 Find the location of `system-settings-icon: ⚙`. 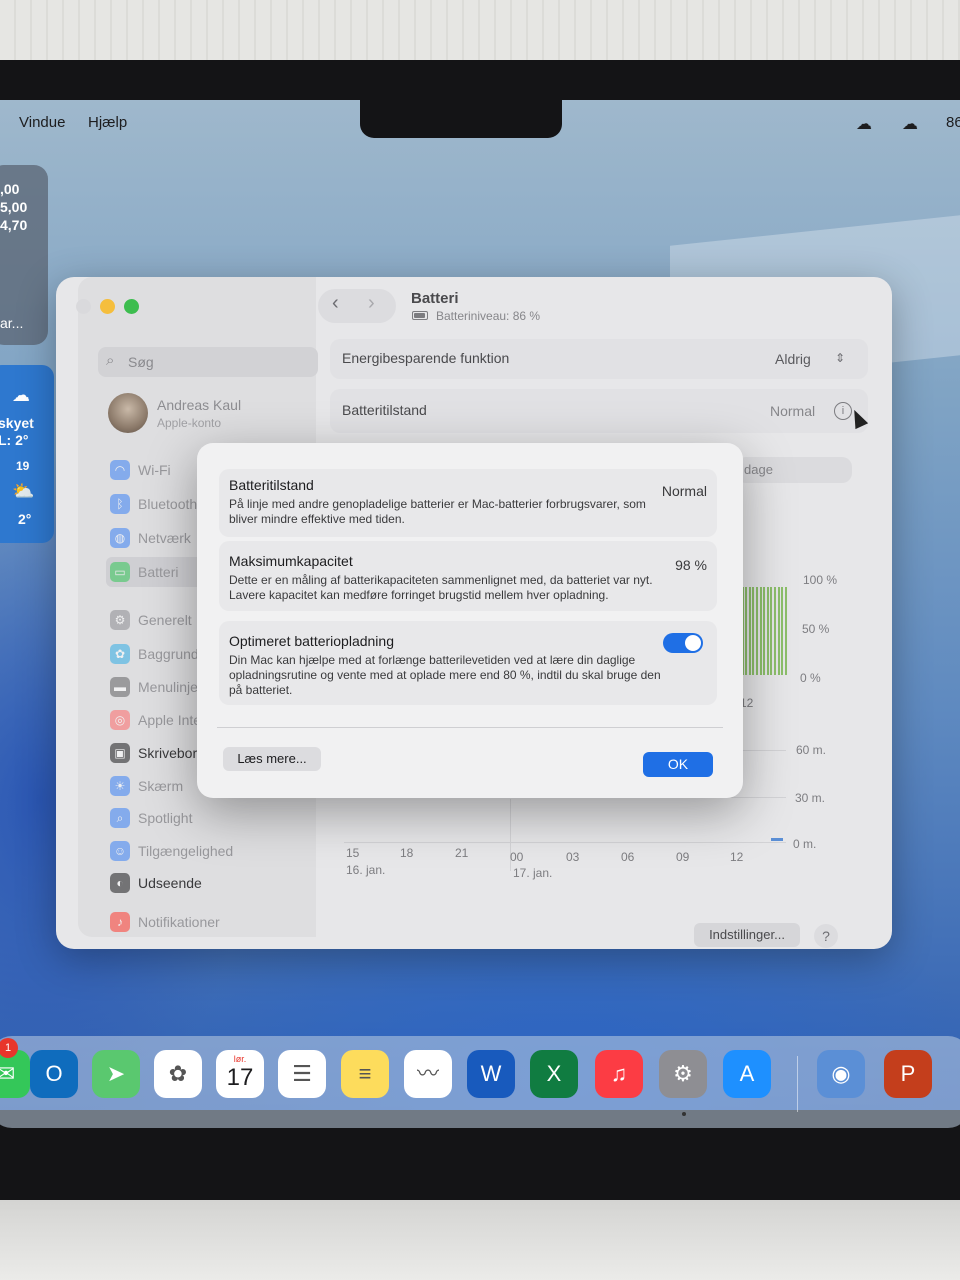

system-settings-icon: ⚙ is located at coordinates (683, 1074).